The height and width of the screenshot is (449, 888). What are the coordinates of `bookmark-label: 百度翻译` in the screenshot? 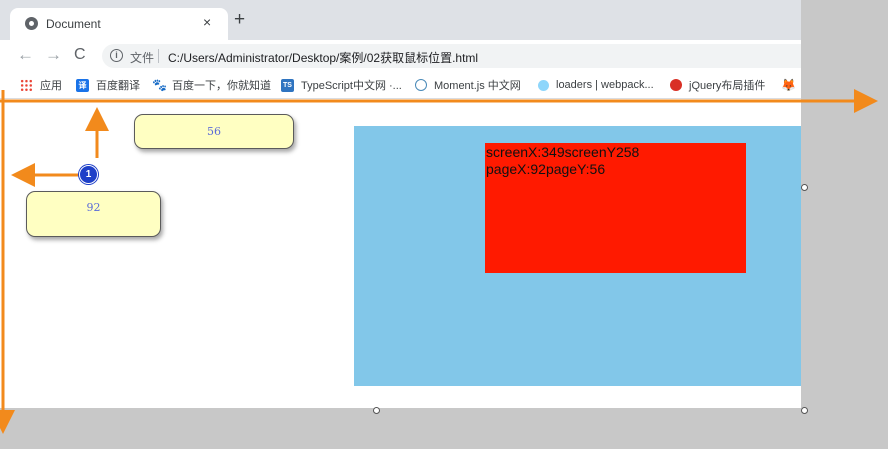 It's located at (118, 86).